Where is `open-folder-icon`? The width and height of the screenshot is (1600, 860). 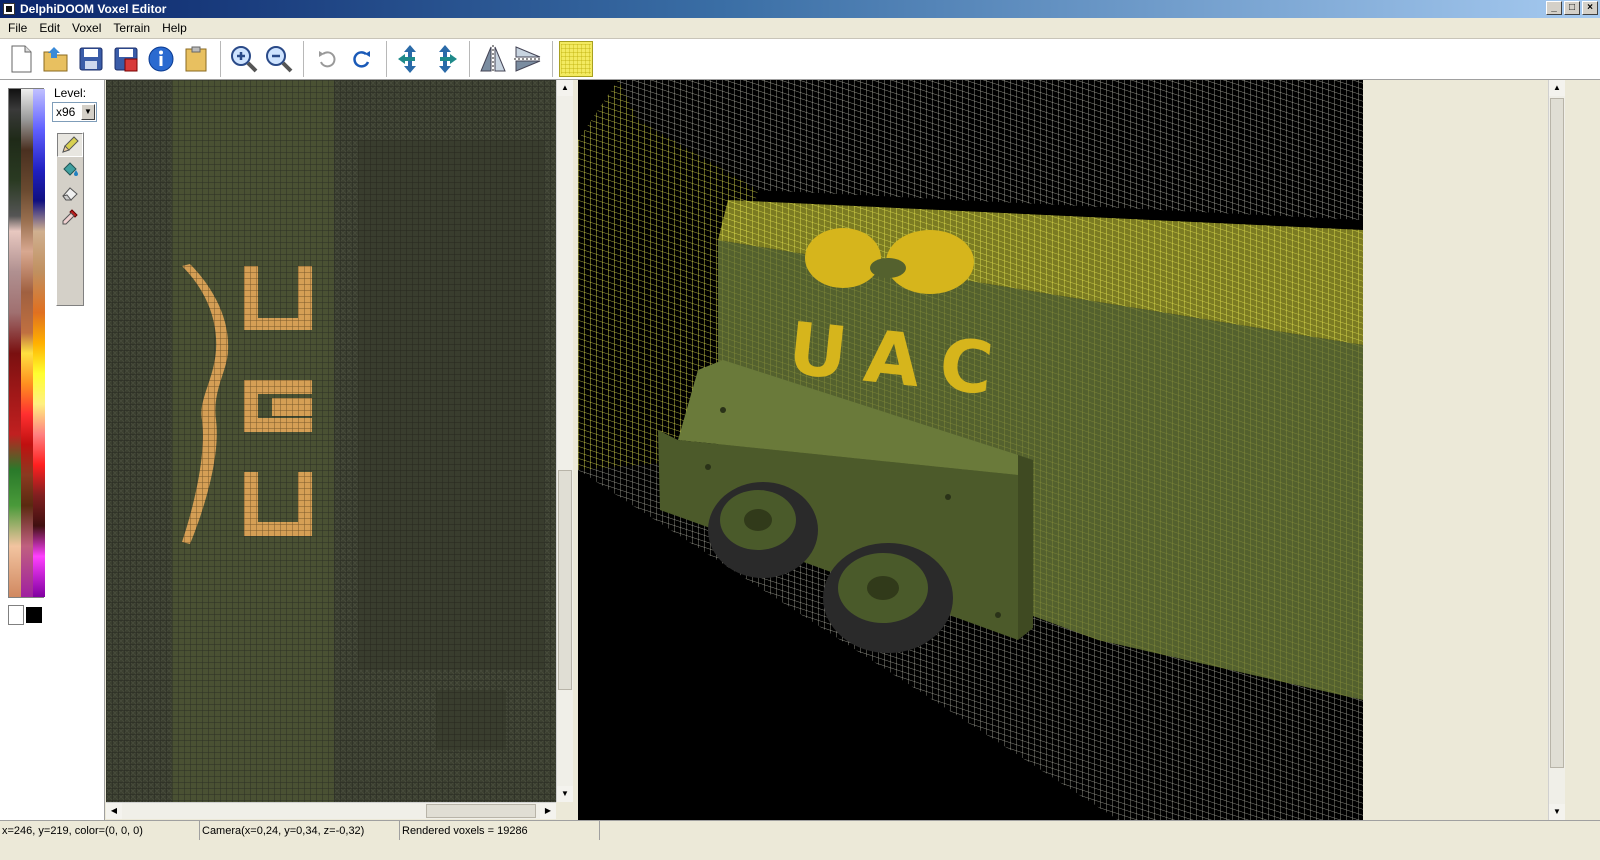
open-folder-icon is located at coordinates (56, 59).